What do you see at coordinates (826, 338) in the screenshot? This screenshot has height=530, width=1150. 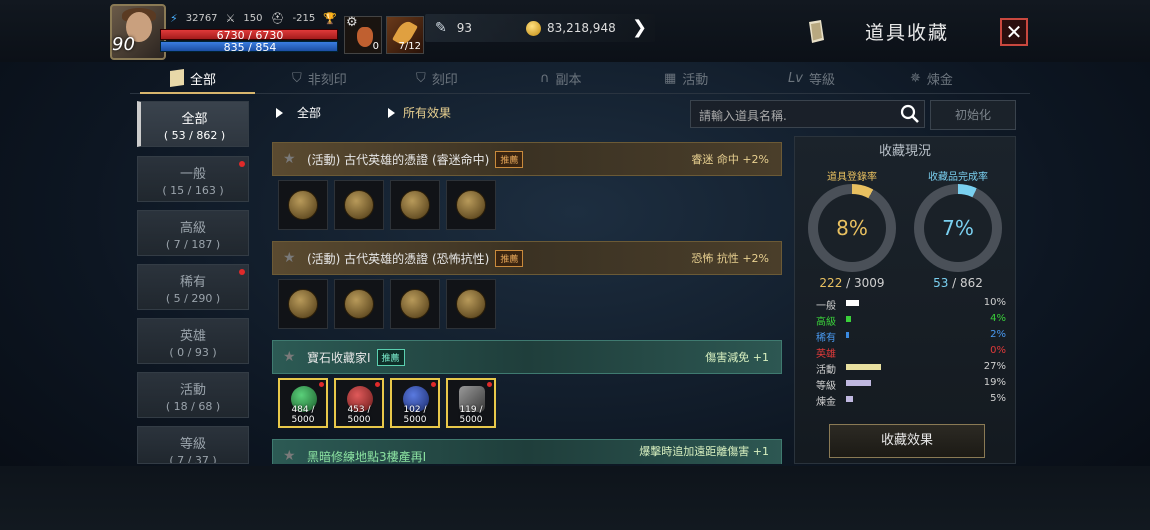 I see `grade-name: 稀有` at bounding box center [826, 338].